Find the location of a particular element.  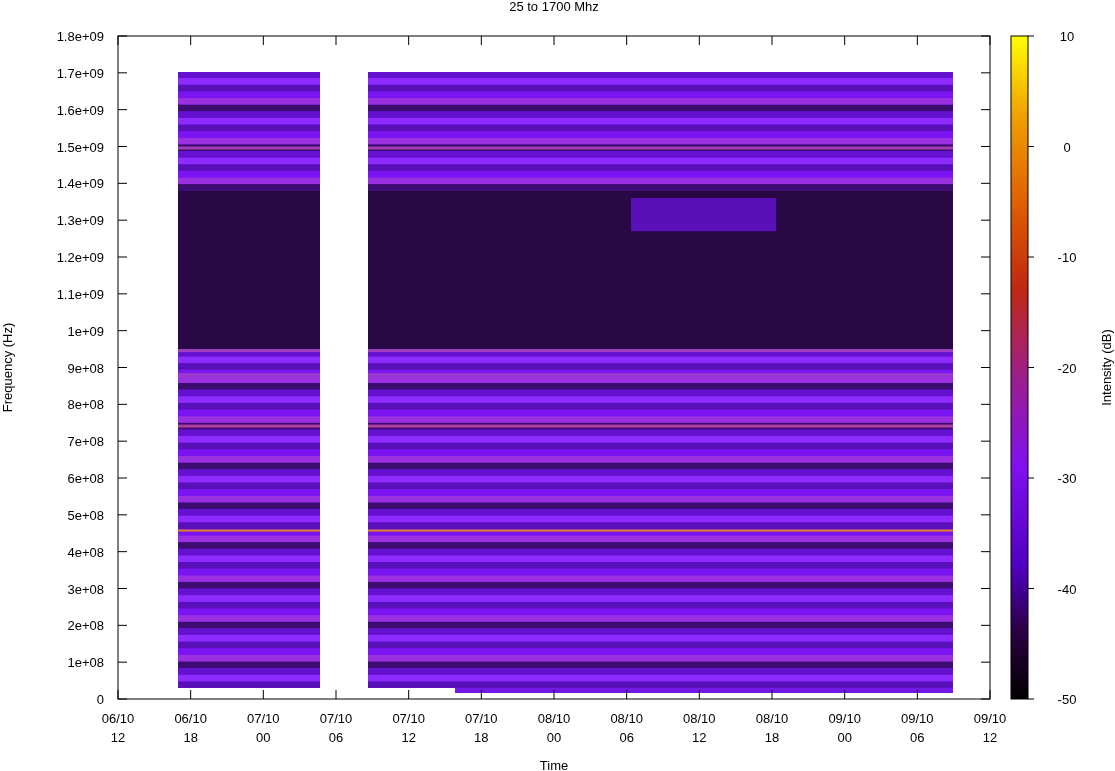

colorbar-tick-label: -50 is located at coordinates (1067, 699).